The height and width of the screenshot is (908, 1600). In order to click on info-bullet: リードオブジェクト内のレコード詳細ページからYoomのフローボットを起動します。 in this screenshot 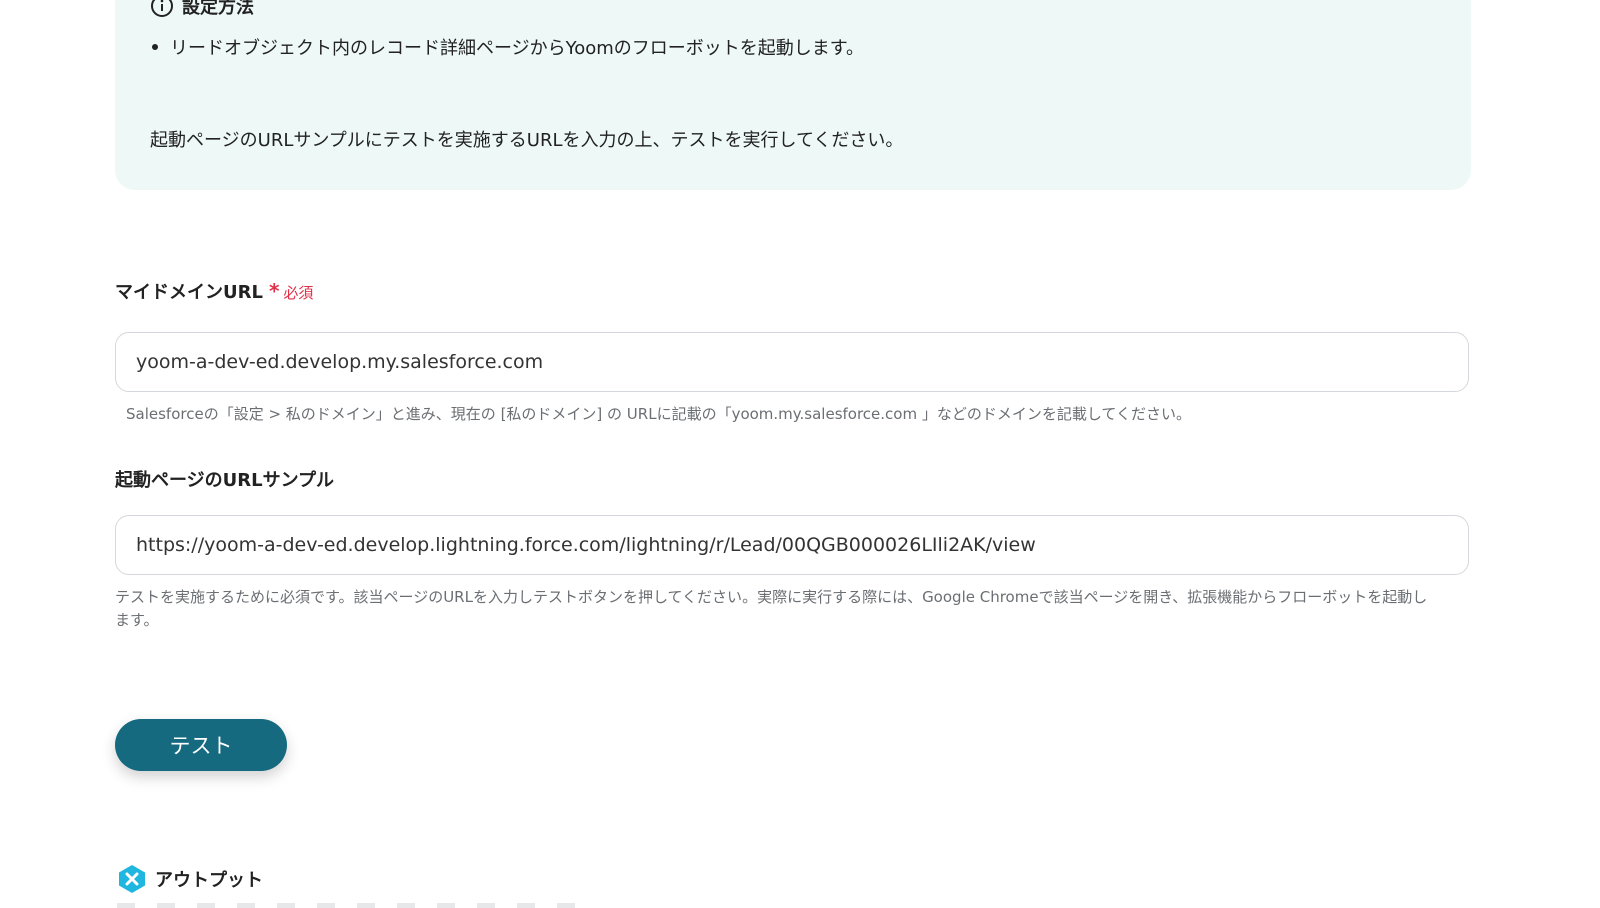, I will do `click(507, 47)`.